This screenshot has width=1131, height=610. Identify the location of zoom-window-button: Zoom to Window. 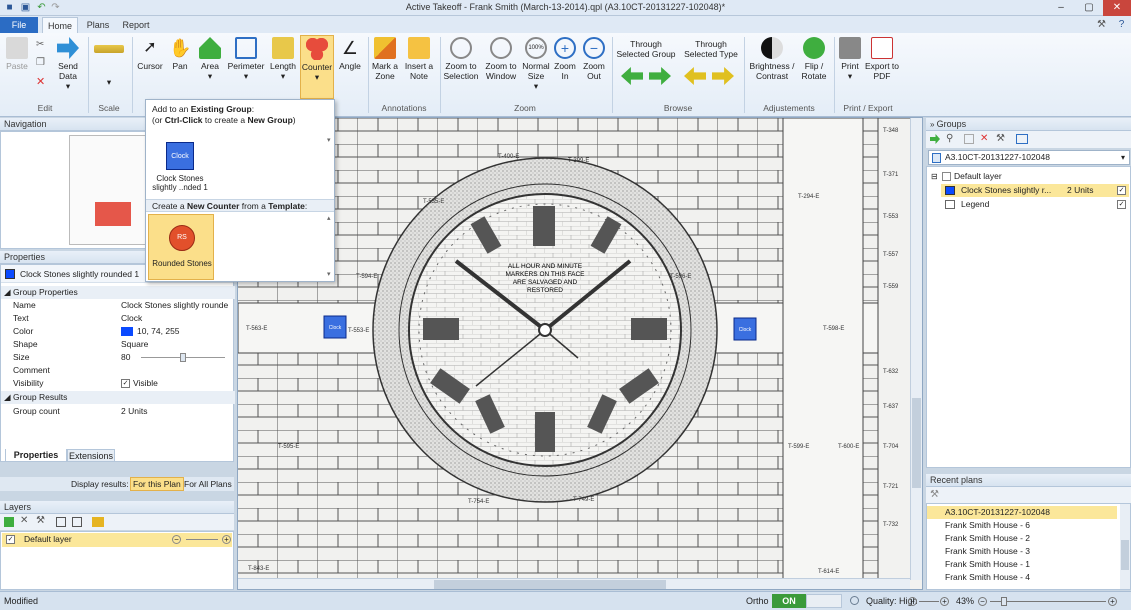
(501, 58).